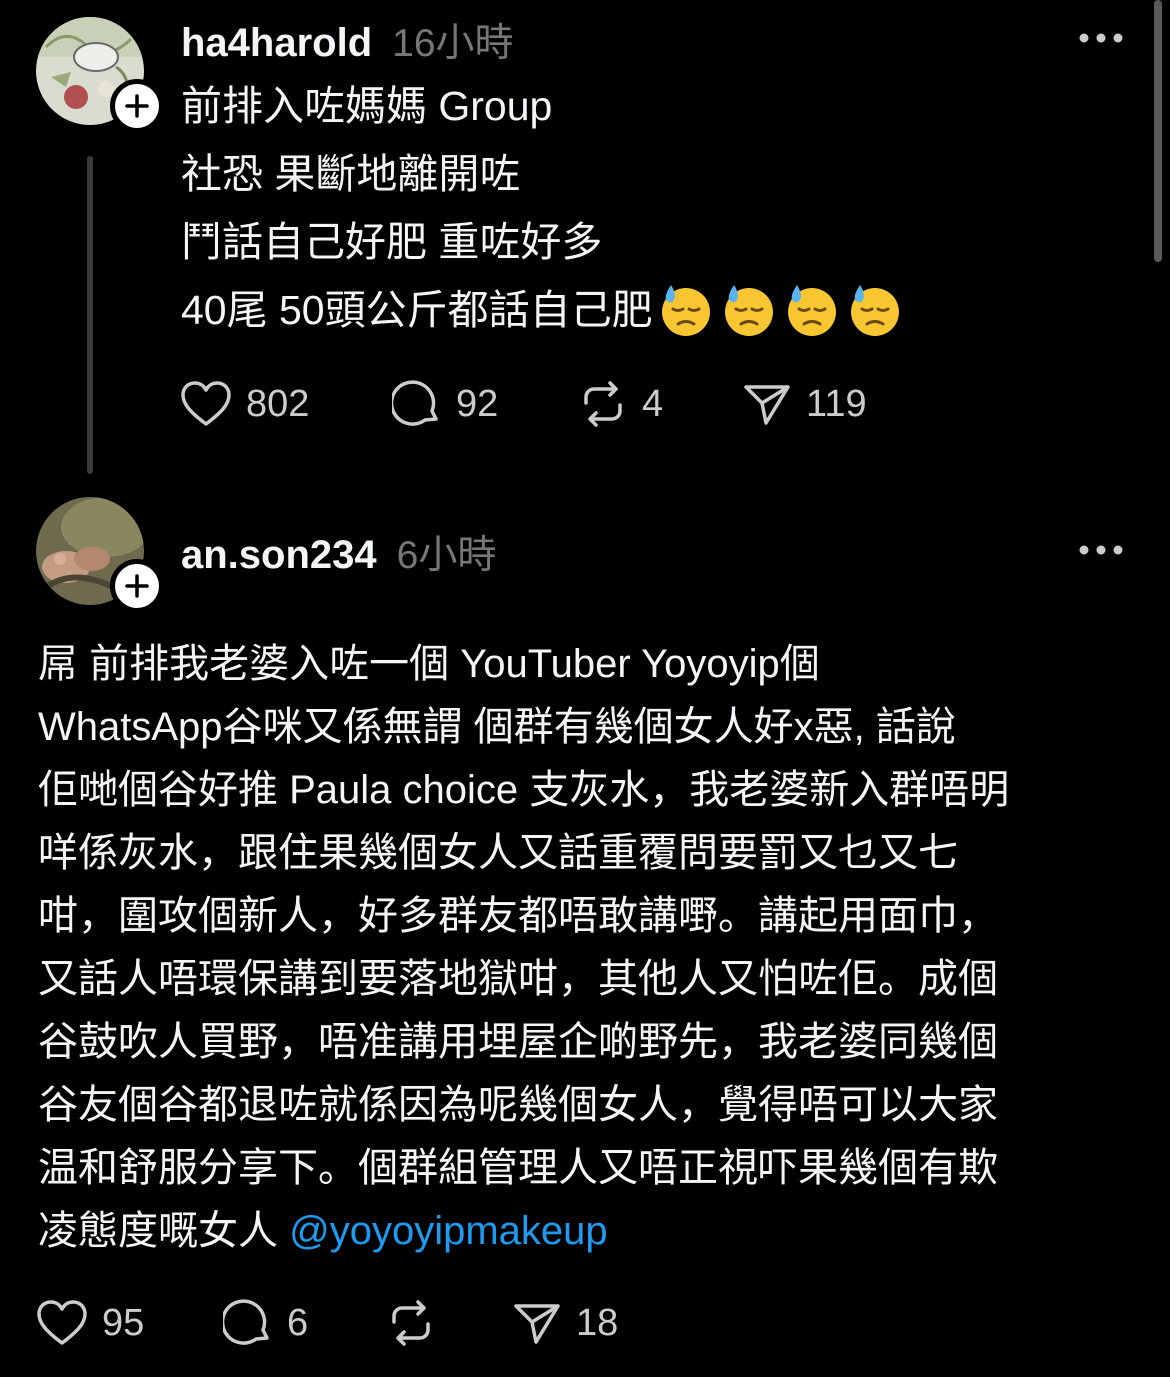 This screenshot has width=1170, height=1377. I want to click on mention-link: @yoyoyipmakeup, so click(448, 1231).